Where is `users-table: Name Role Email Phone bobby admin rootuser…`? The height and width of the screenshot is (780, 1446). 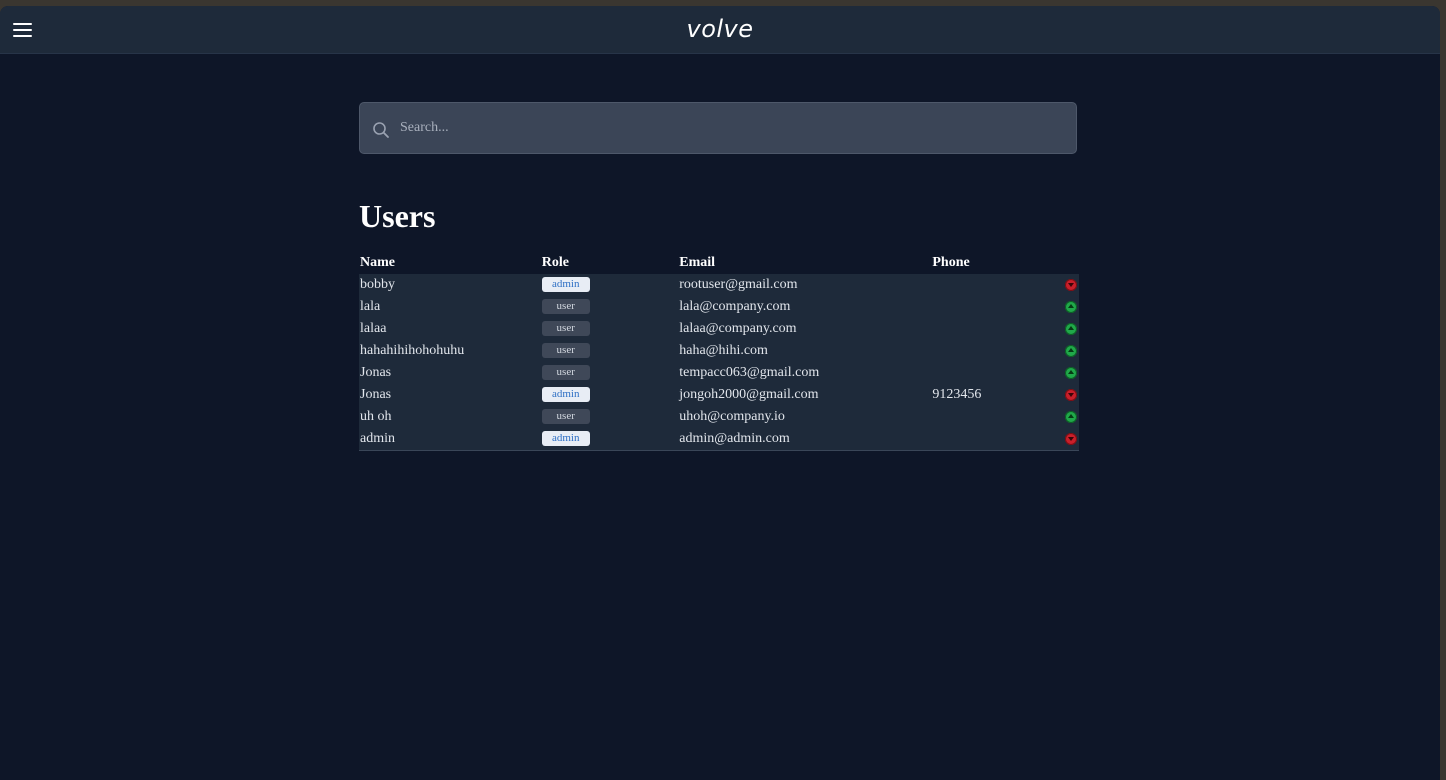
users-table: Name Role Email Phone bobby admin rootuser… is located at coordinates (719, 351).